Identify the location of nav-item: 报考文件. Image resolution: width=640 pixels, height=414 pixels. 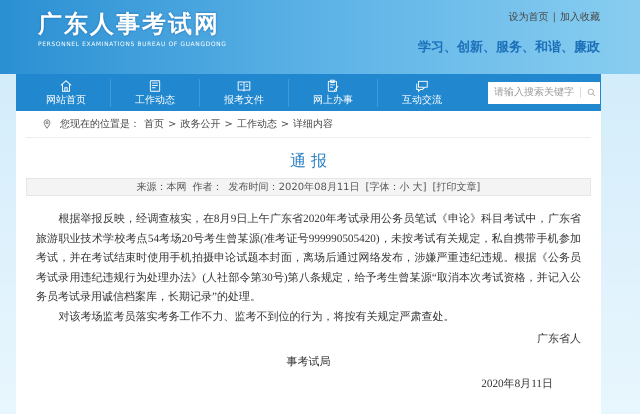
(243, 92).